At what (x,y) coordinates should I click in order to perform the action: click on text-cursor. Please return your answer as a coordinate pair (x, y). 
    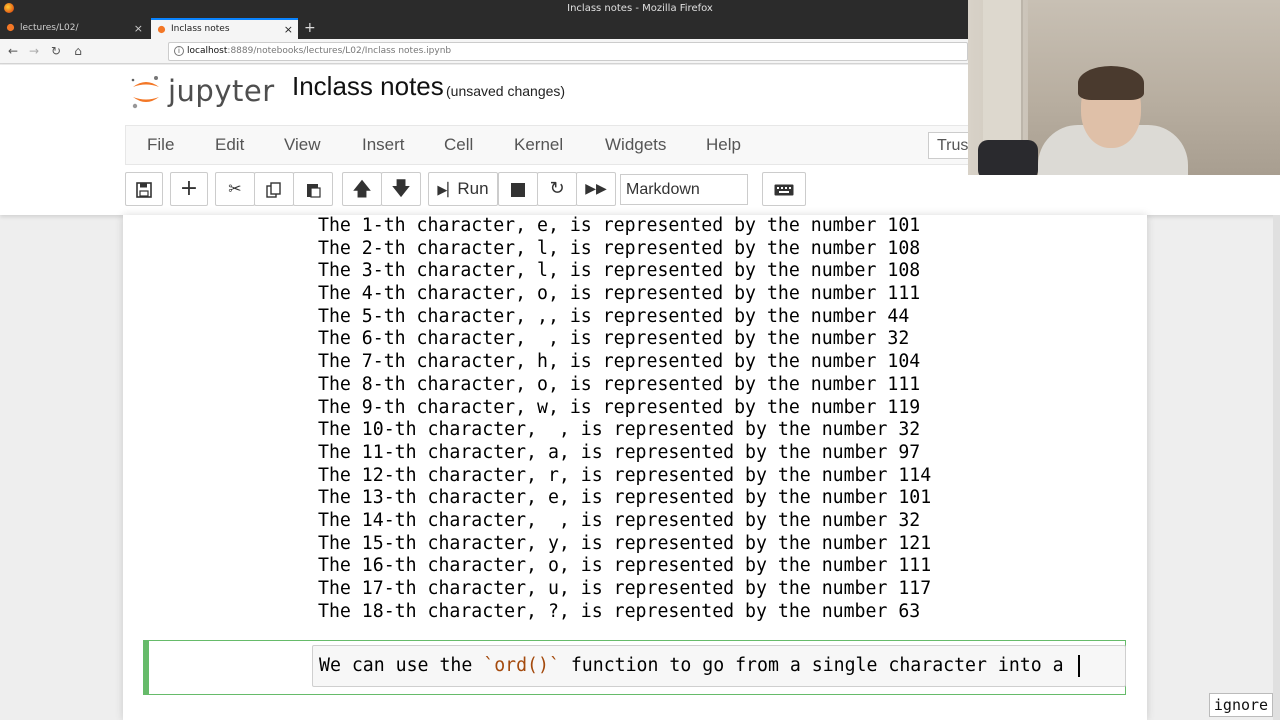
    Looking at the image, I should click on (1078, 666).